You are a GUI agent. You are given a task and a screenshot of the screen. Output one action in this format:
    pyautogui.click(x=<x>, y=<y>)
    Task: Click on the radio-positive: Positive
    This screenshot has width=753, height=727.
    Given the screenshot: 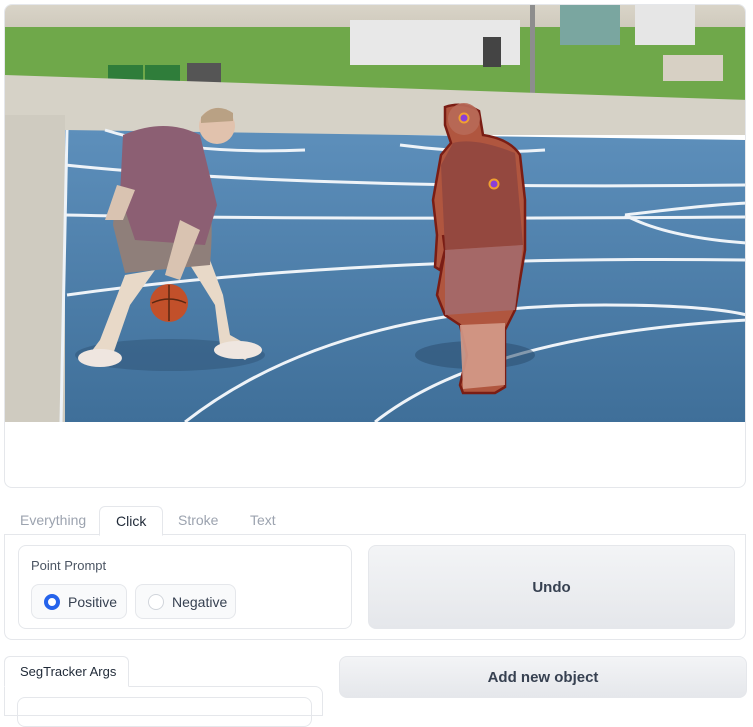 What is the action you would take?
    pyautogui.click(x=79, y=601)
    